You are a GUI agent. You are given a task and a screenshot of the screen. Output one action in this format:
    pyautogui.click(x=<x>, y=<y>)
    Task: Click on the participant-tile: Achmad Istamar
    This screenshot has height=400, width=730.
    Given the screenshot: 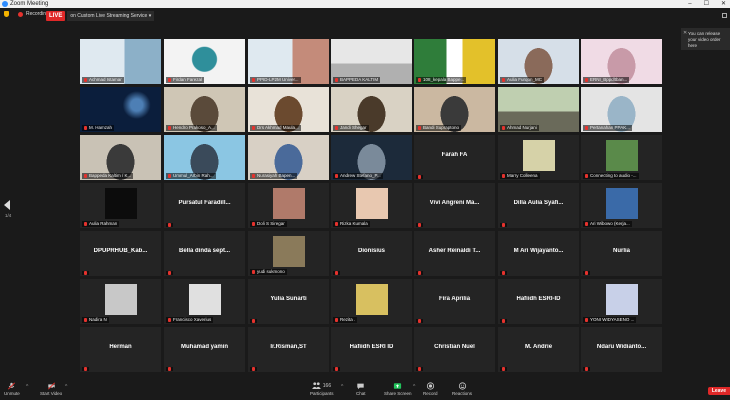 What is the action you would take?
    pyautogui.click(x=120, y=61)
    